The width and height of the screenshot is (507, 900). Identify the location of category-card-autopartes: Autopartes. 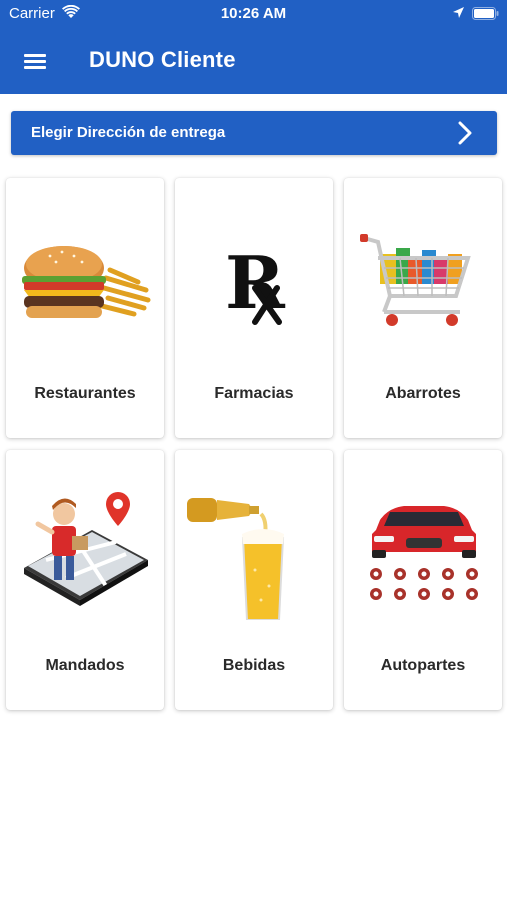
(423, 580).